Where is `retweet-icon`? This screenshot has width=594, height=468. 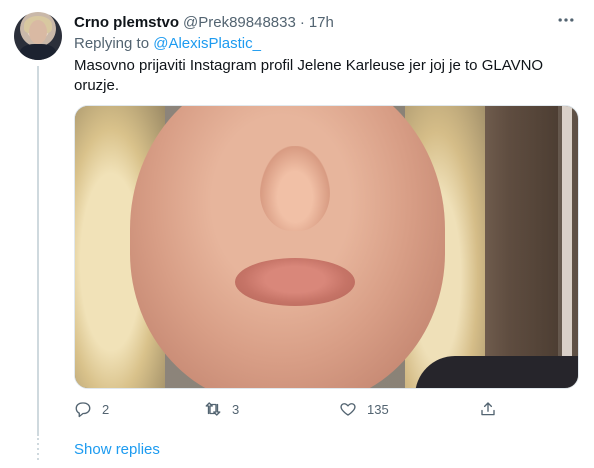 retweet-icon is located at coordinates (213, 409).